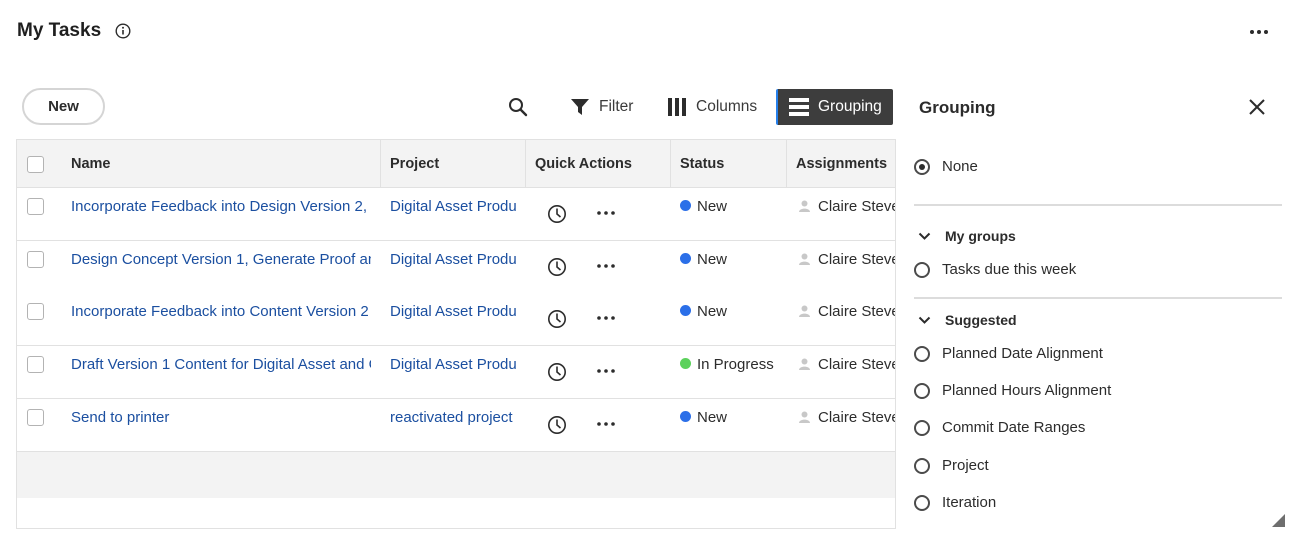 This screenshot has width=1300, height=542. What do you see at coordinates (957, 107) in the screenshot?
I see `panel-title: Grouping` at bounding box center [957, 107].